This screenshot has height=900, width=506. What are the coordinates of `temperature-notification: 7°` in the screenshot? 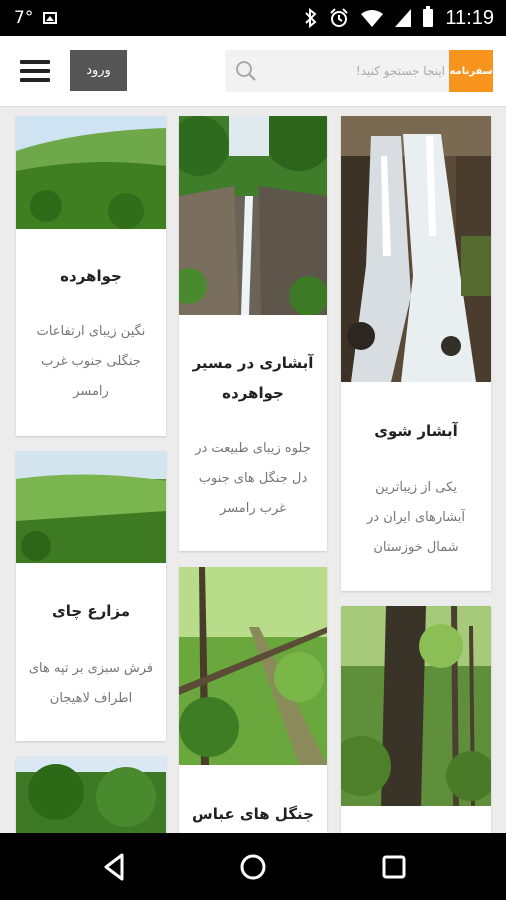 It's located at (24, 18).